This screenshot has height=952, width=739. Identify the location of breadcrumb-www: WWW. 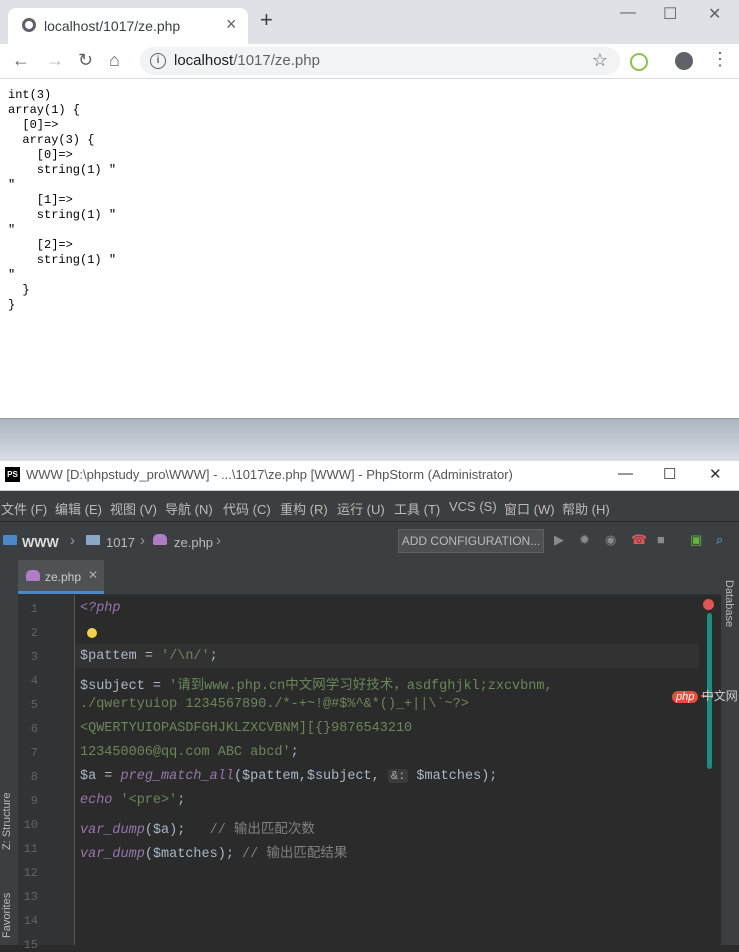
(40, 542).